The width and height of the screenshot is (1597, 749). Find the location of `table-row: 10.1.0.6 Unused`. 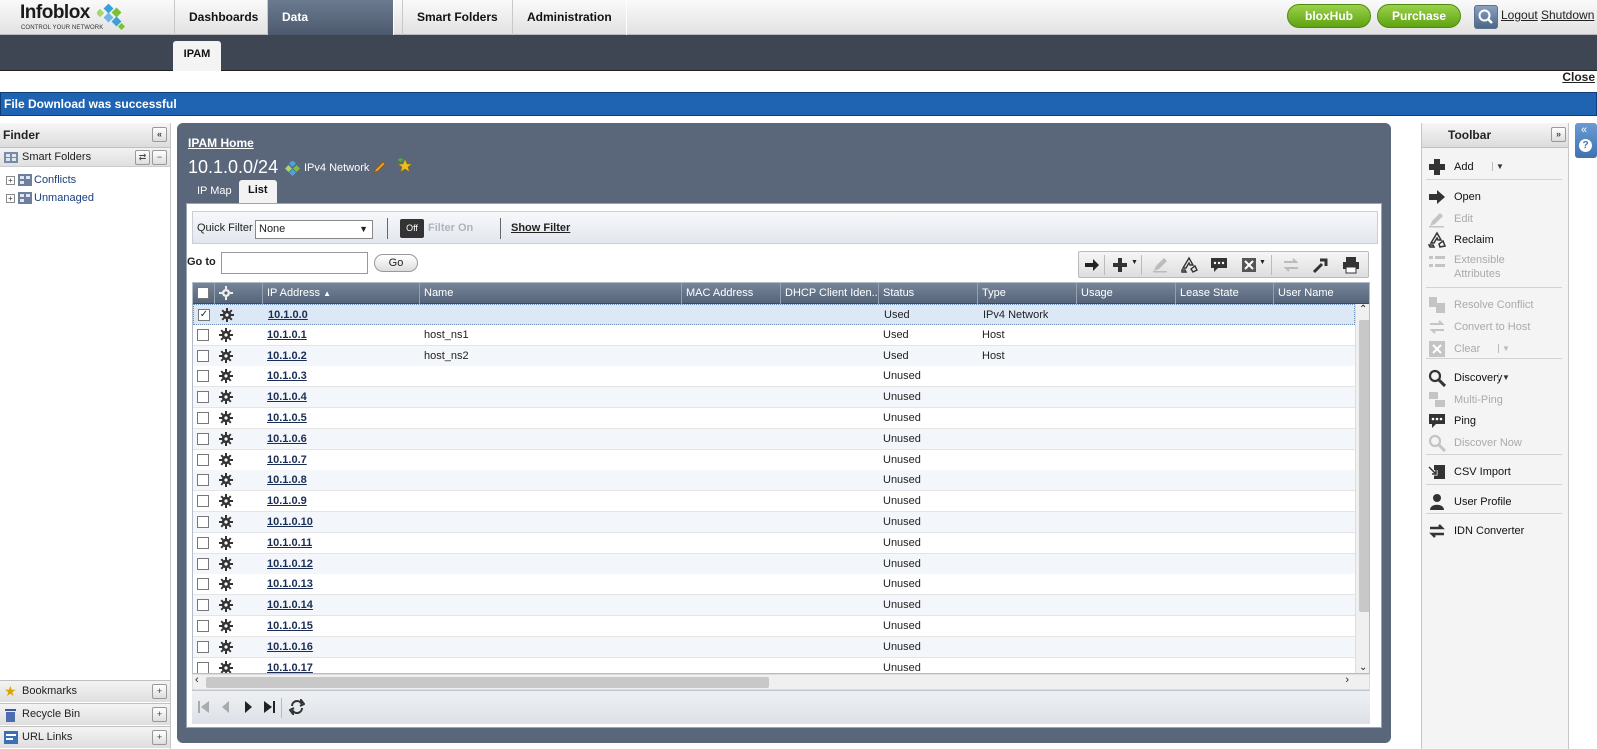

table-row: 10.1.0.6 Unused is located at coordinates (774, 439).